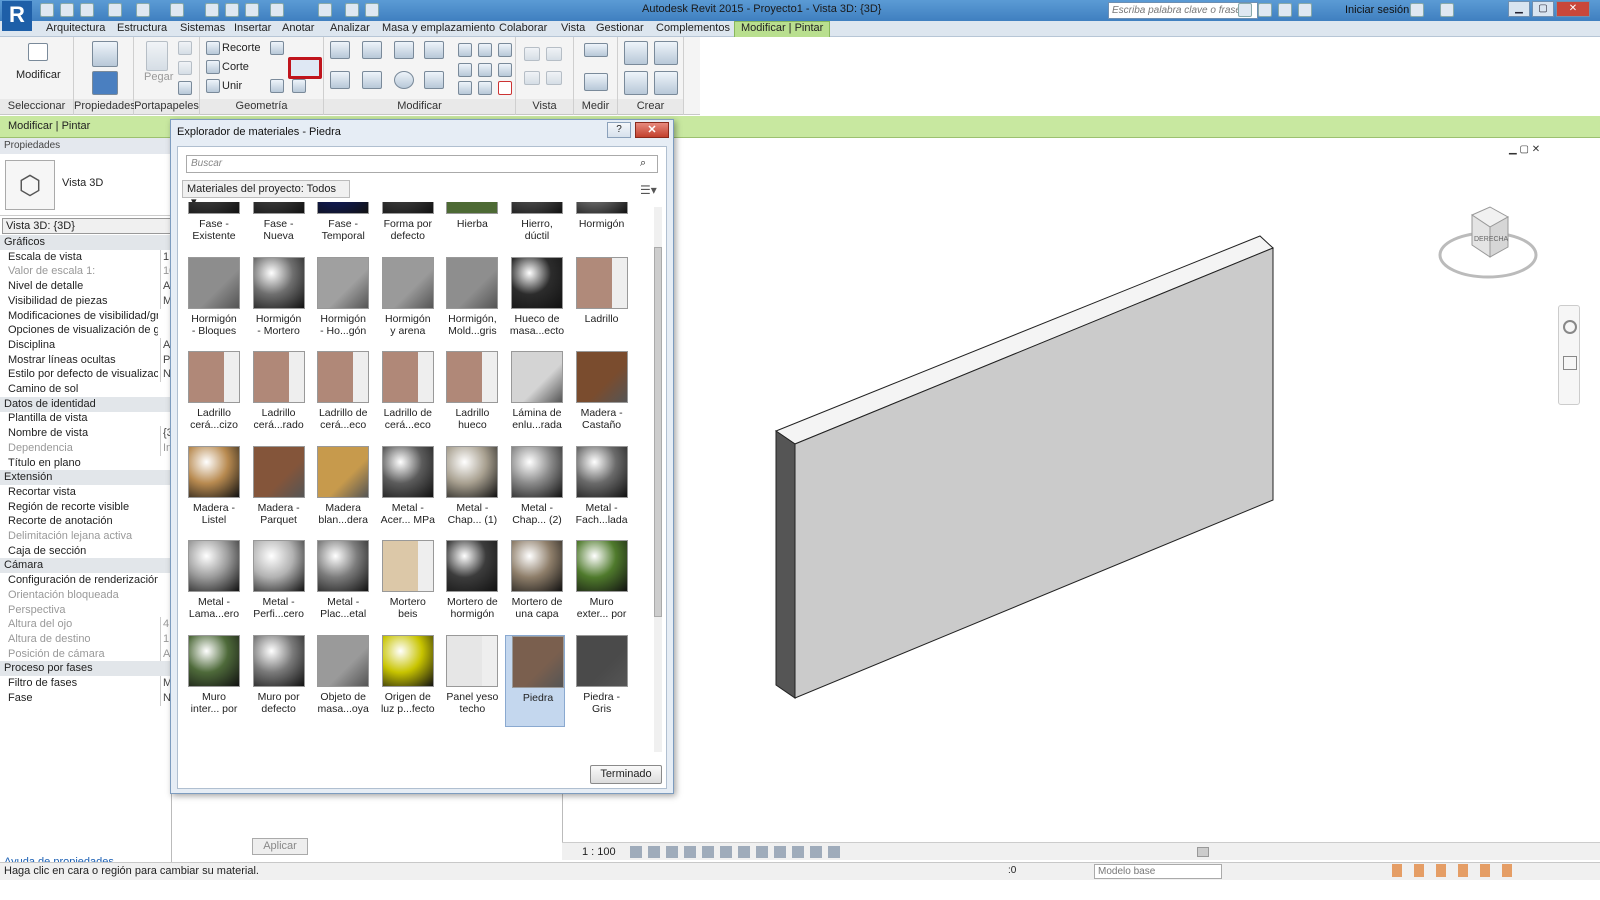  Describe the element at coordinates (735, 852) in the screenshot. I see `view-control-icons` at that location.